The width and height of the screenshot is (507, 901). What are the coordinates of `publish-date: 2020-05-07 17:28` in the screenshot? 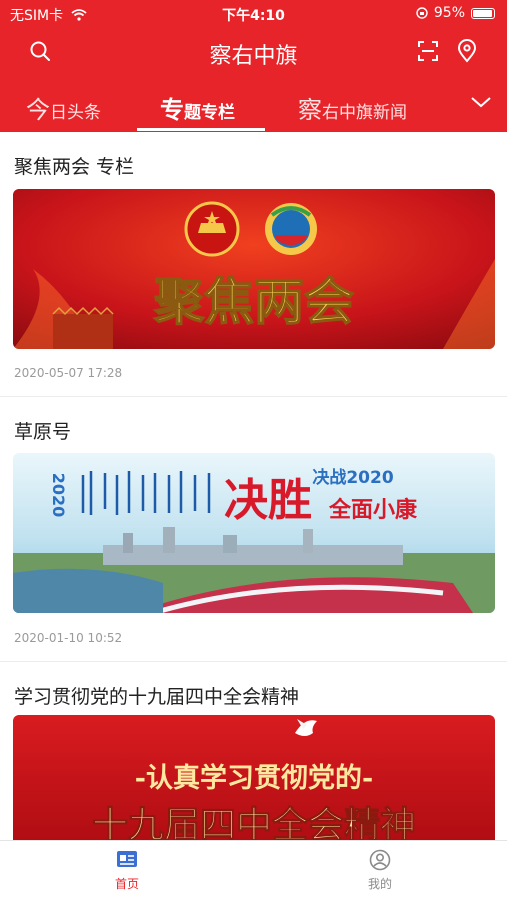 It's located at (68, 373).